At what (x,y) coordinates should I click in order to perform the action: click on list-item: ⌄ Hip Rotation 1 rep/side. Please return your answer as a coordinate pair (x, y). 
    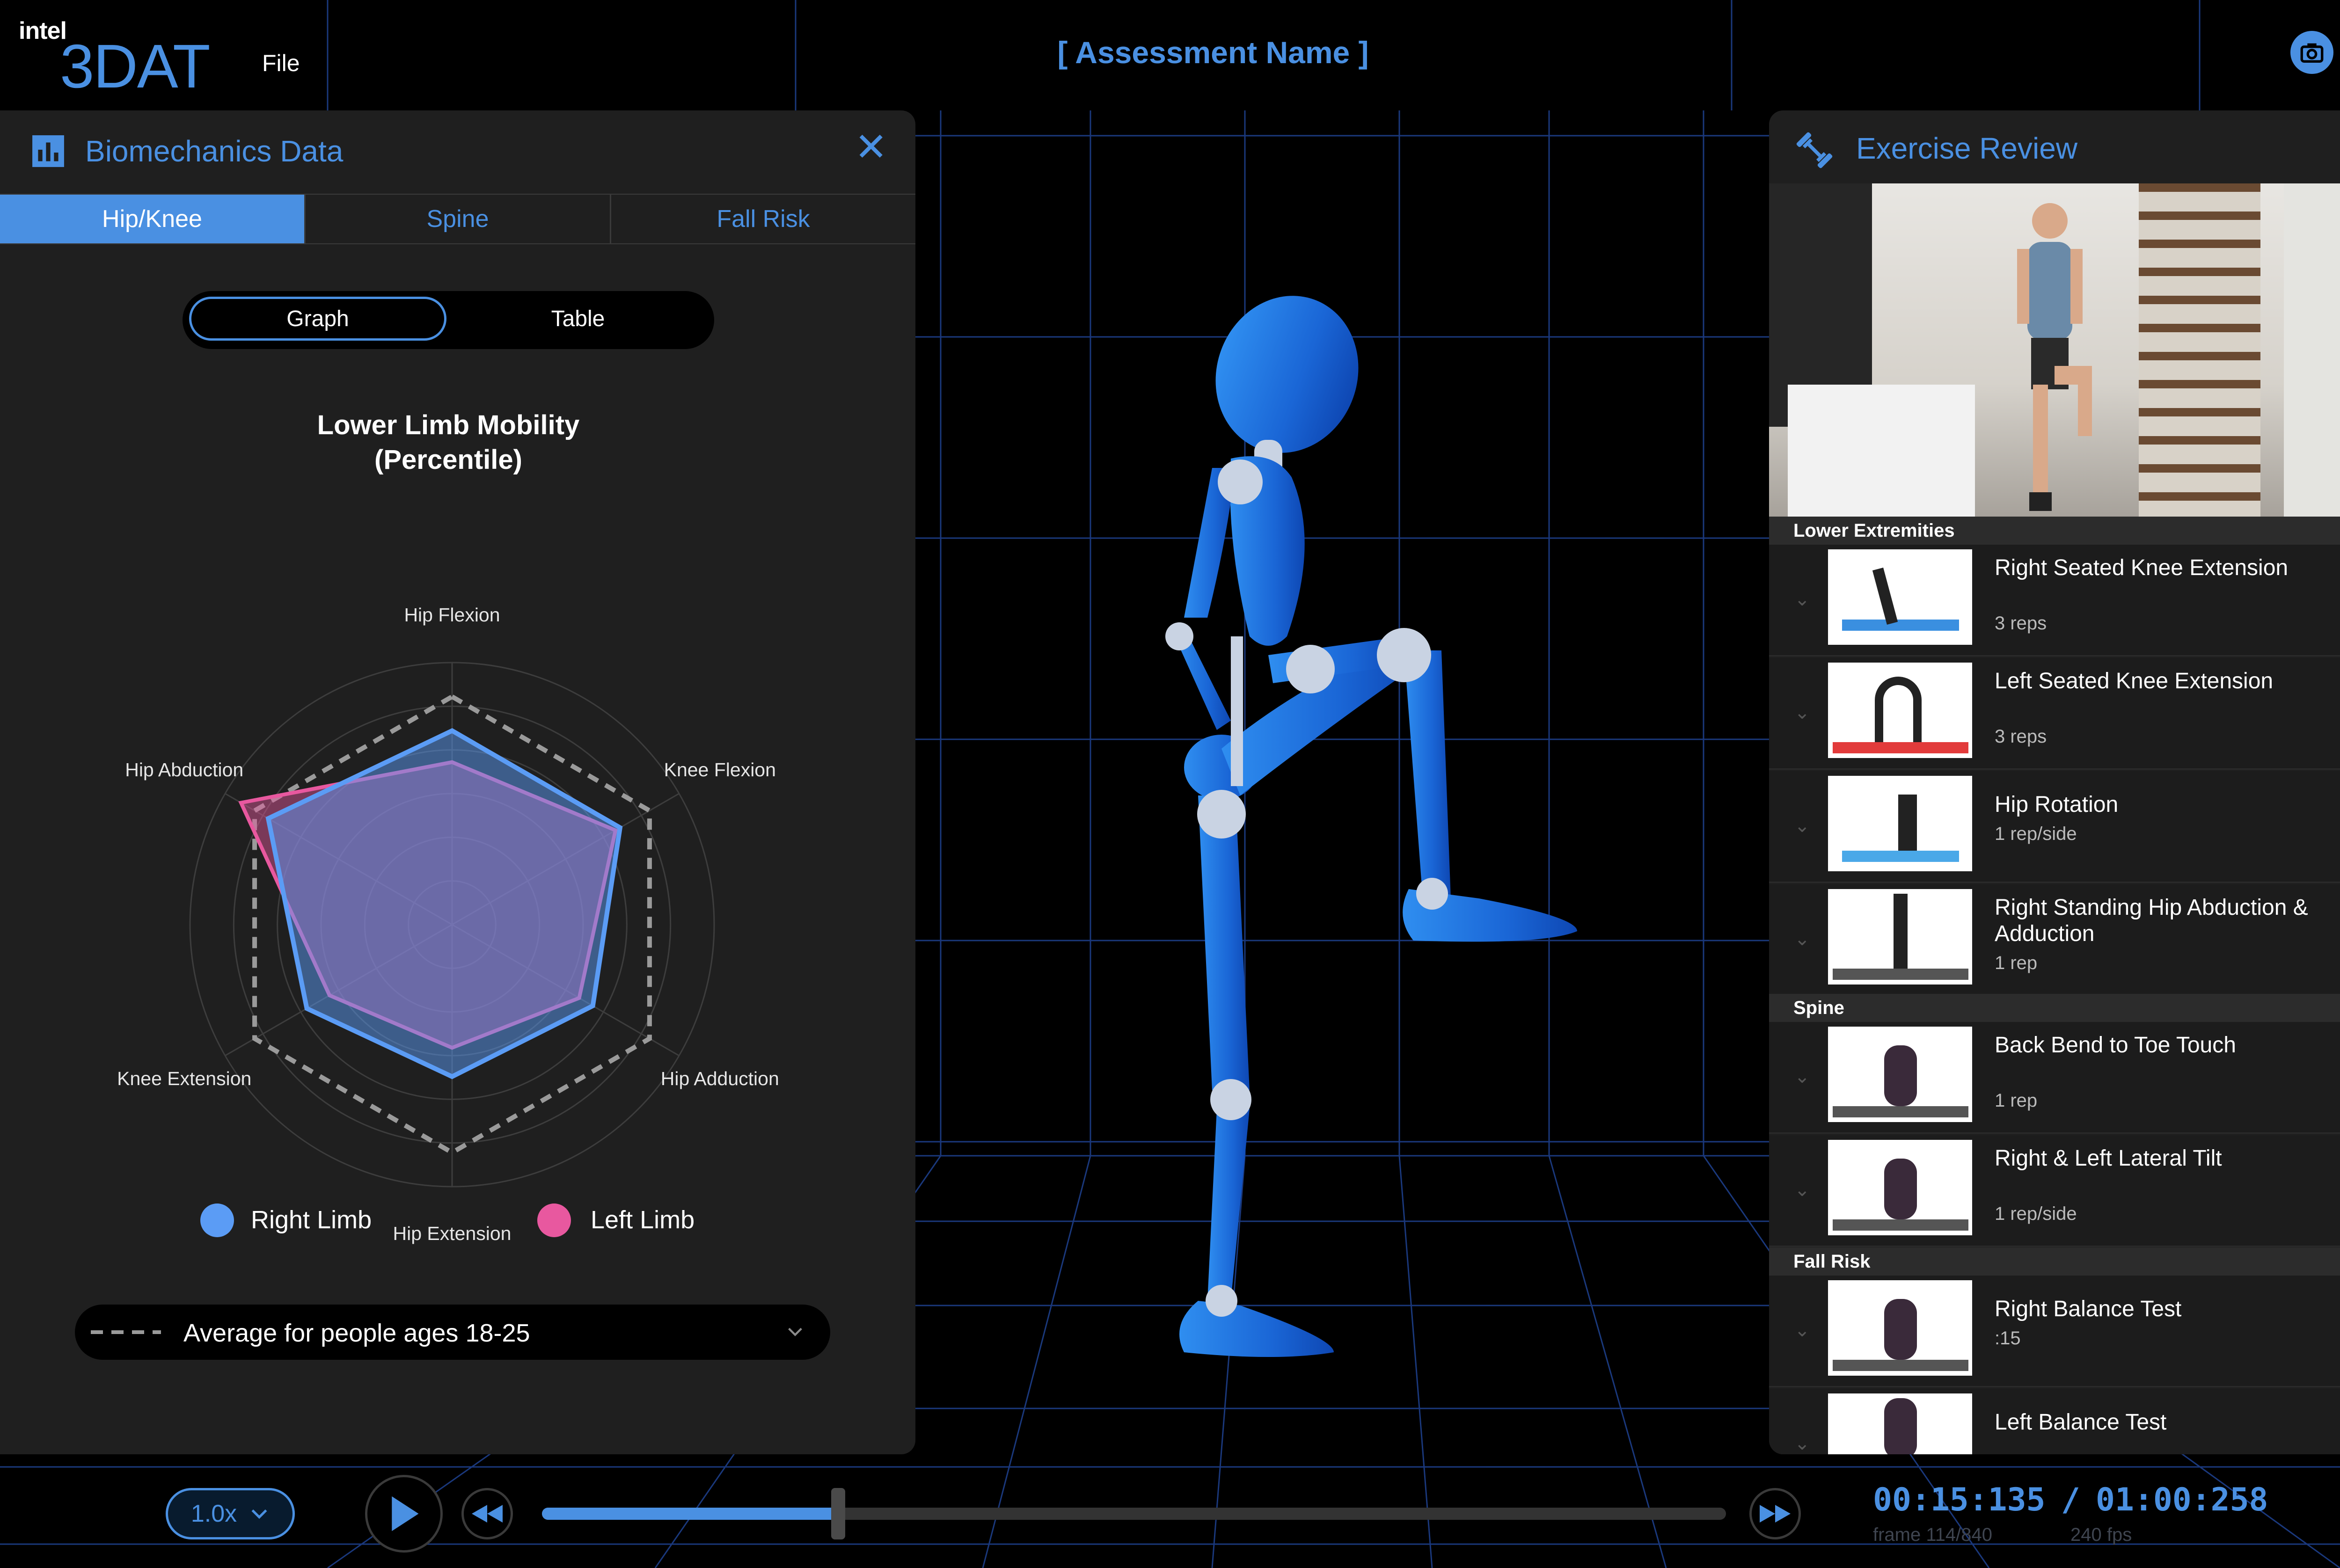
    Looking at the image, I should click on (2054, 827).